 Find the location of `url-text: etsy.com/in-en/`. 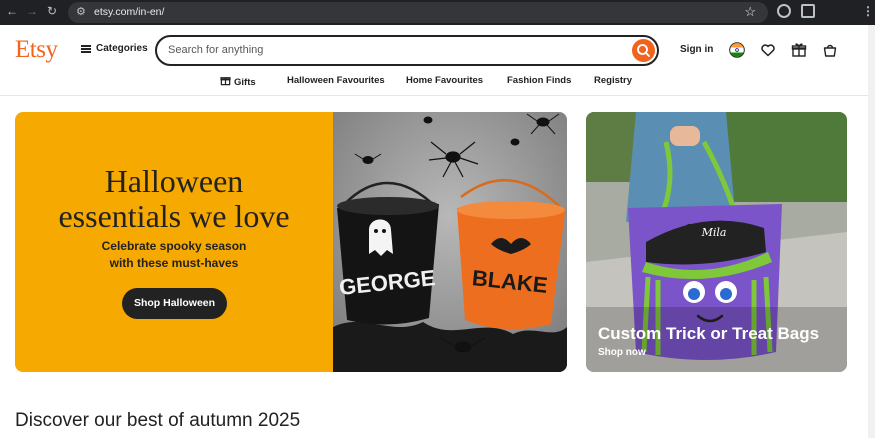

url-text: etsy.com/in-en/ is located at coordinates (129, 12).